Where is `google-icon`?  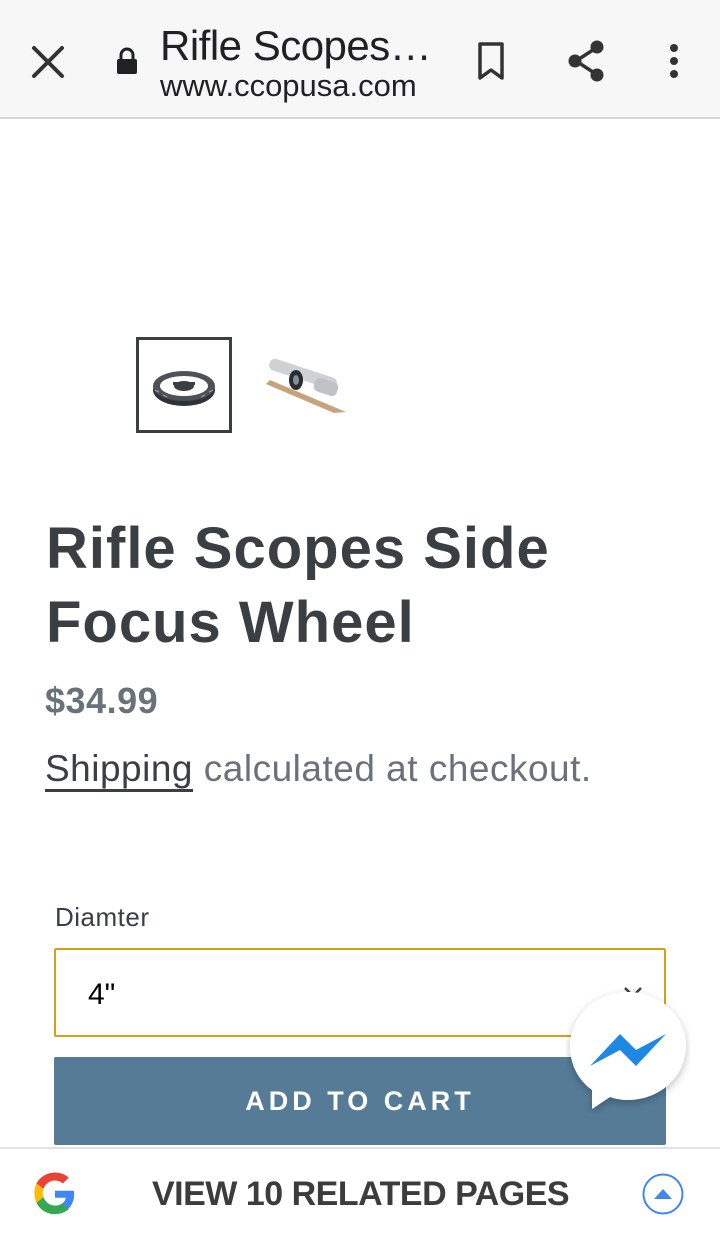
google-icon is located at coordinates (54, 1193).